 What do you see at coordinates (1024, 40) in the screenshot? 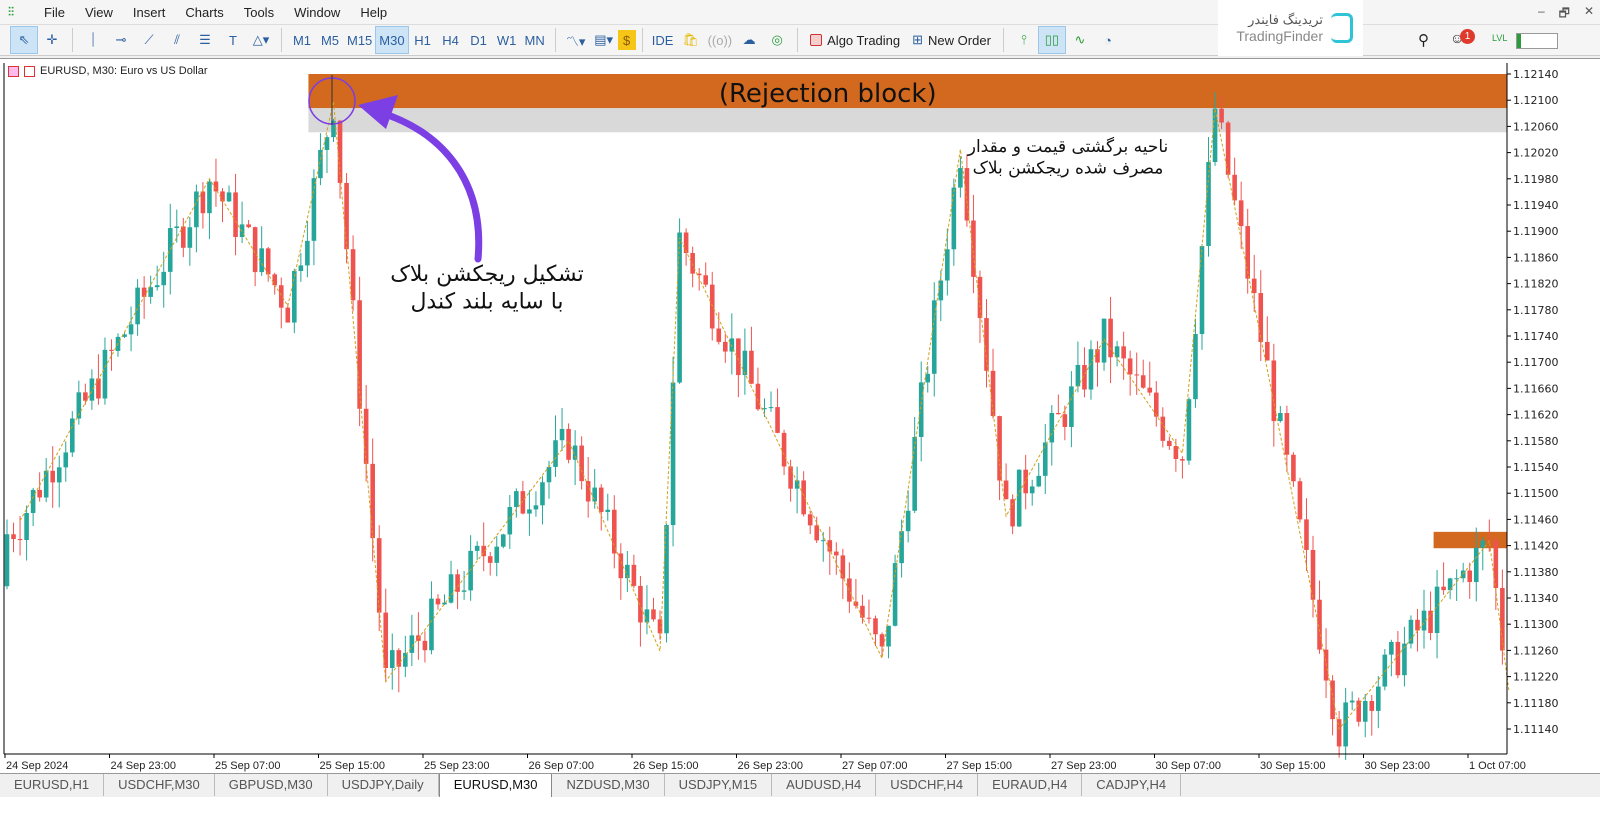
I see `bar-chart-icon: ⫯` at bounding box center [1024, 40].